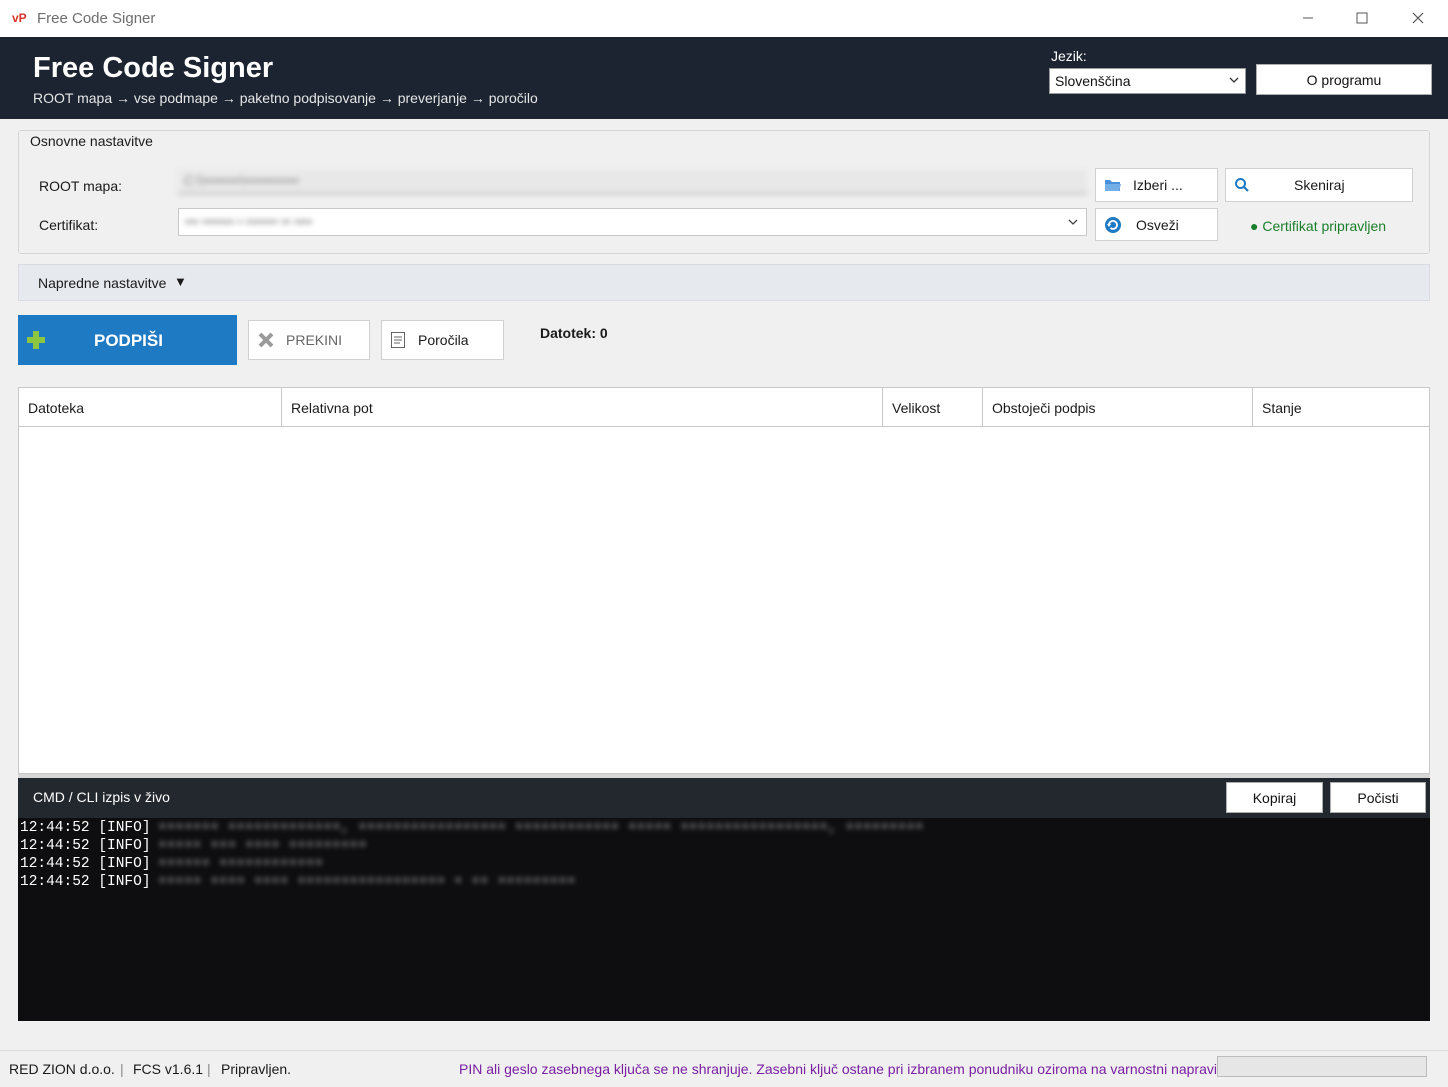 The height and width of the screenshot is (1087, 1448). What do you see at coordinates (256, 1069) in the screenshot?
I see `status-text: Pripravljen.` at bounding box center [256, 1069].